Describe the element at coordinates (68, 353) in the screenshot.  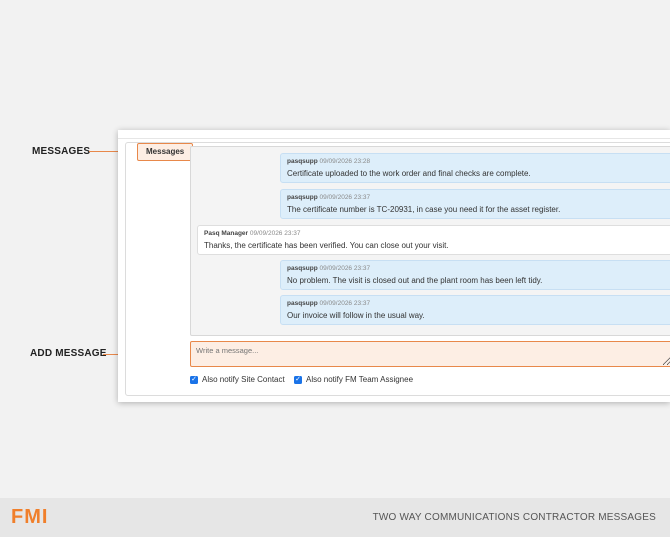
I see `add-message-callout-label: ADD MESSAGE` at that location.